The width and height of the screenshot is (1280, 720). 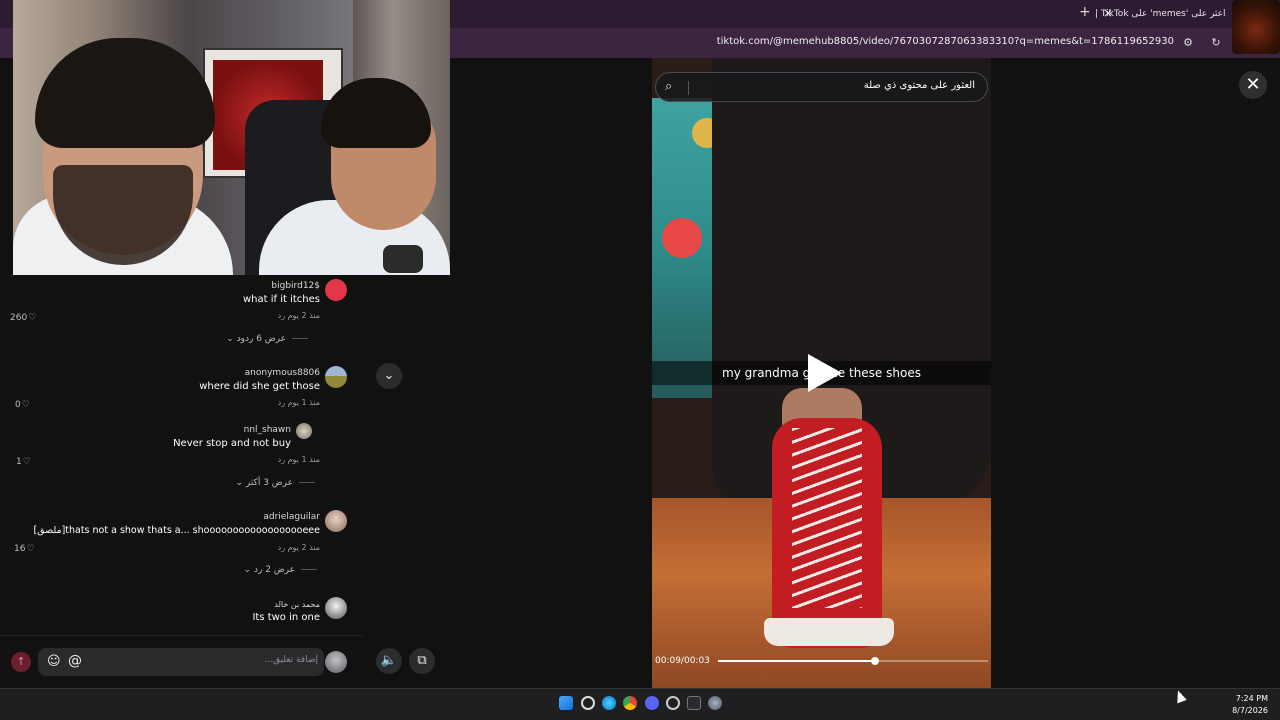 I want to click on picture-in-picture-icon: ⧉, so click(x=422, y=661).